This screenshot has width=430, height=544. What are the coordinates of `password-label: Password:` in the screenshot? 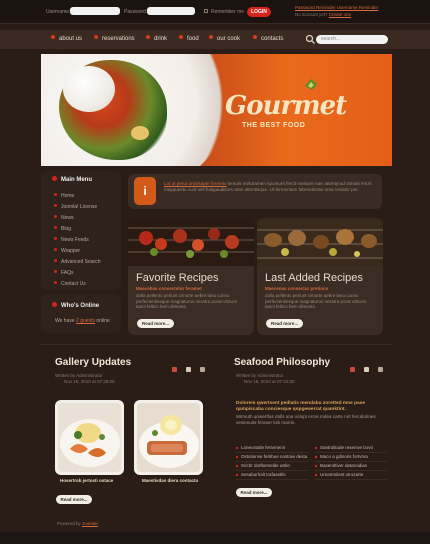 It's located at (136, 12).